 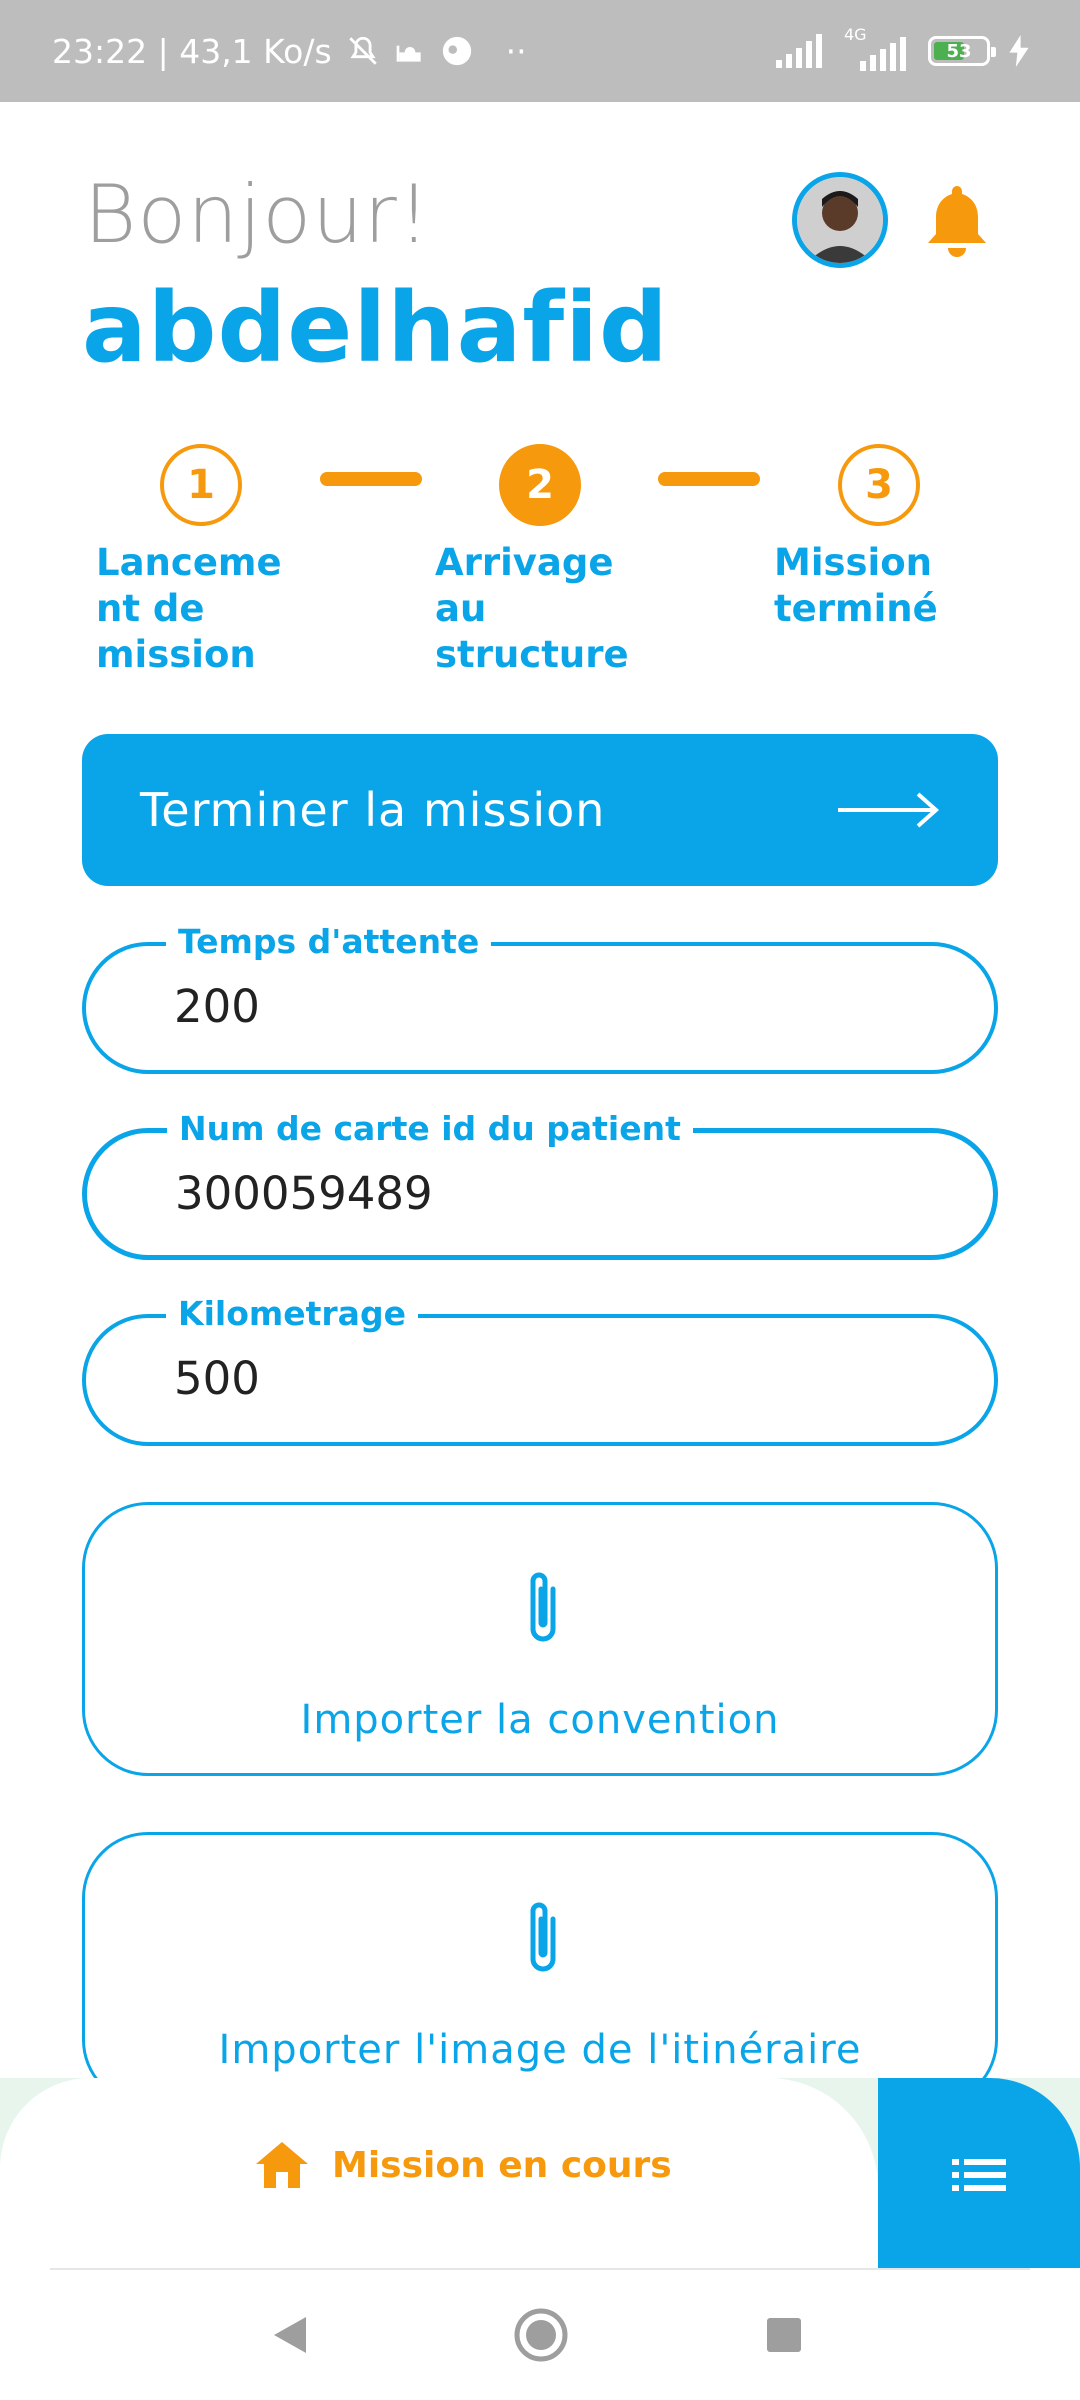 I want to click on battery-percent: 53, so click(x=959, y=51).